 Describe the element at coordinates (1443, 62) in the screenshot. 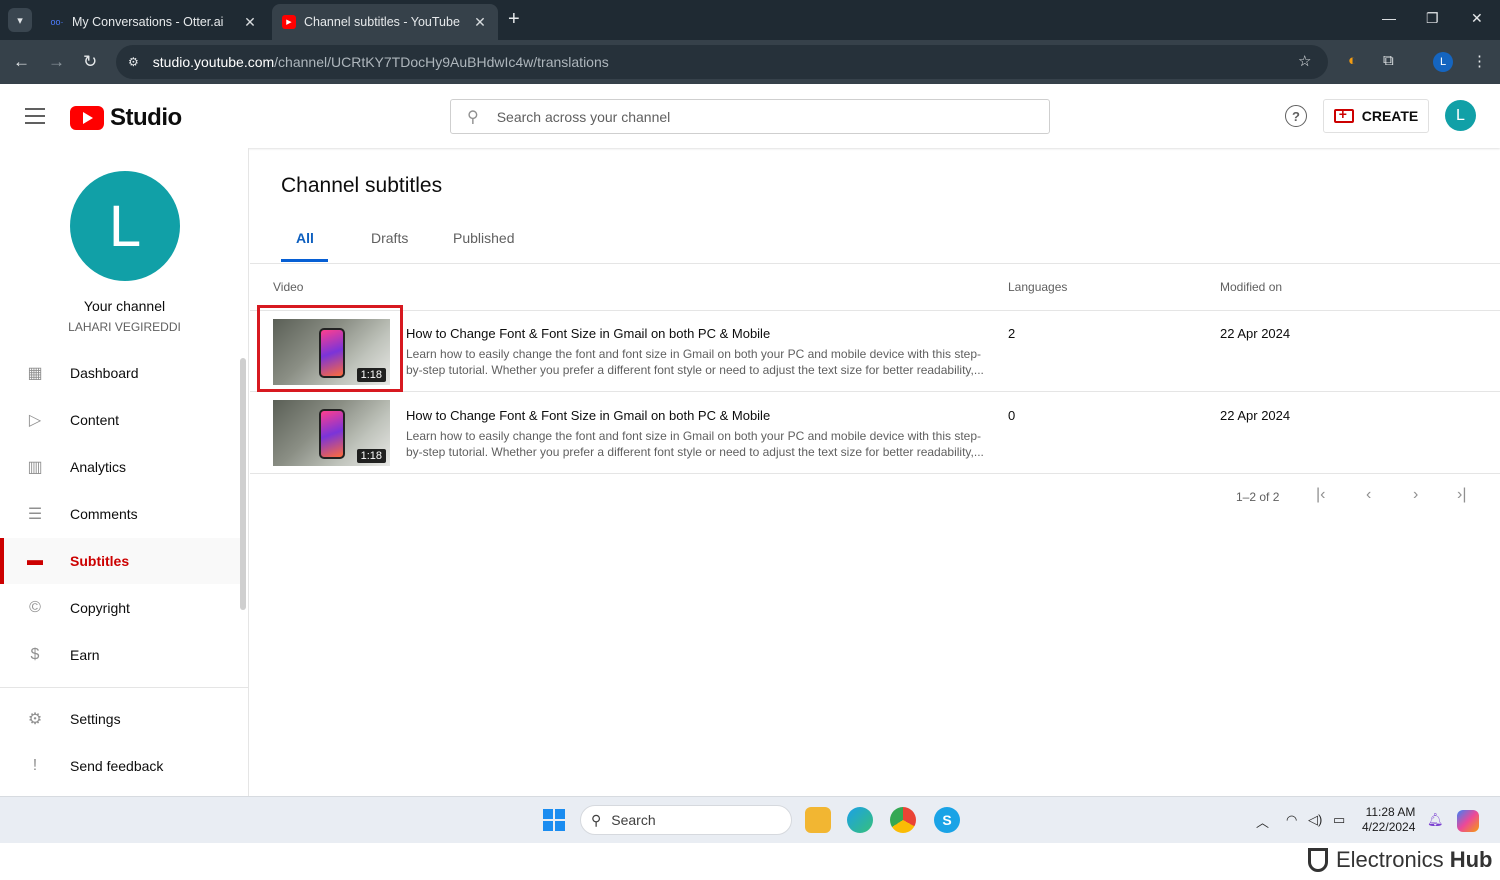

I see `browser-profile-avatar: L` at that location.